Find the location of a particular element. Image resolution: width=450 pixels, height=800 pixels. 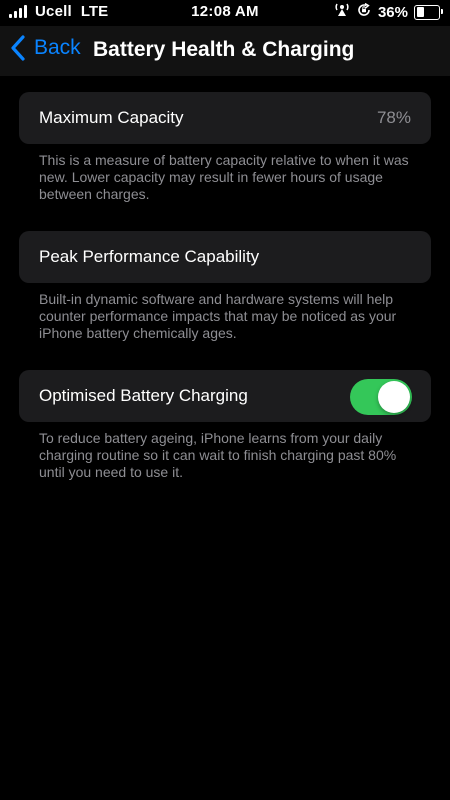

optimised-charging-row: Optimised Battery Charging is located at coordinates (225, 396).